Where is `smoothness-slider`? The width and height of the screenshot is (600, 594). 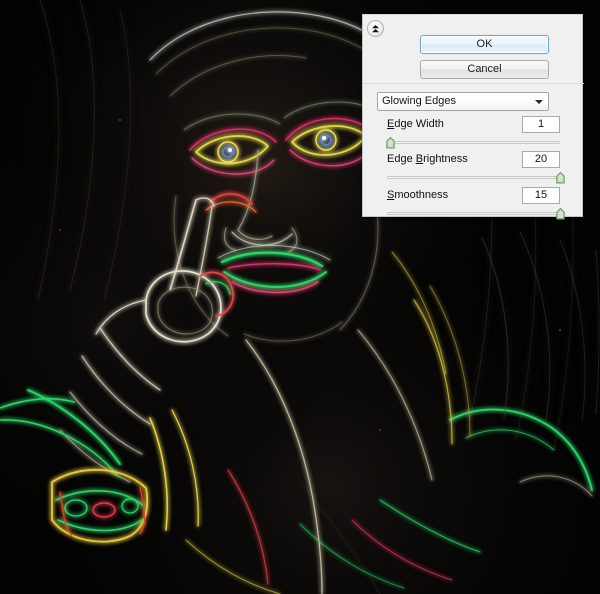 smoothness-slider is located at coordinates (476, 214).